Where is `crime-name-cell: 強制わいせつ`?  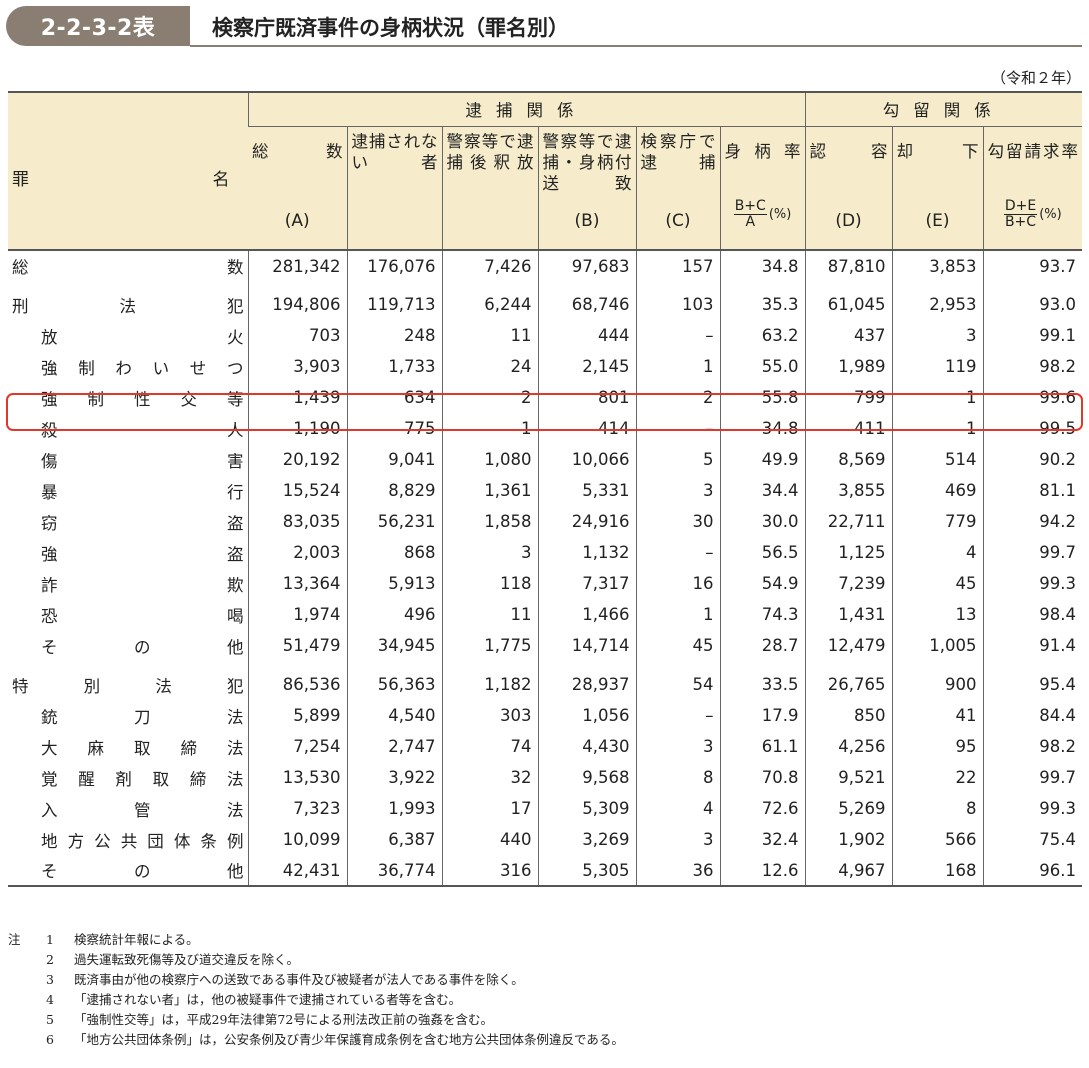 crime-name-cell: 強制わいせつ is located at coordinates (142, 368).